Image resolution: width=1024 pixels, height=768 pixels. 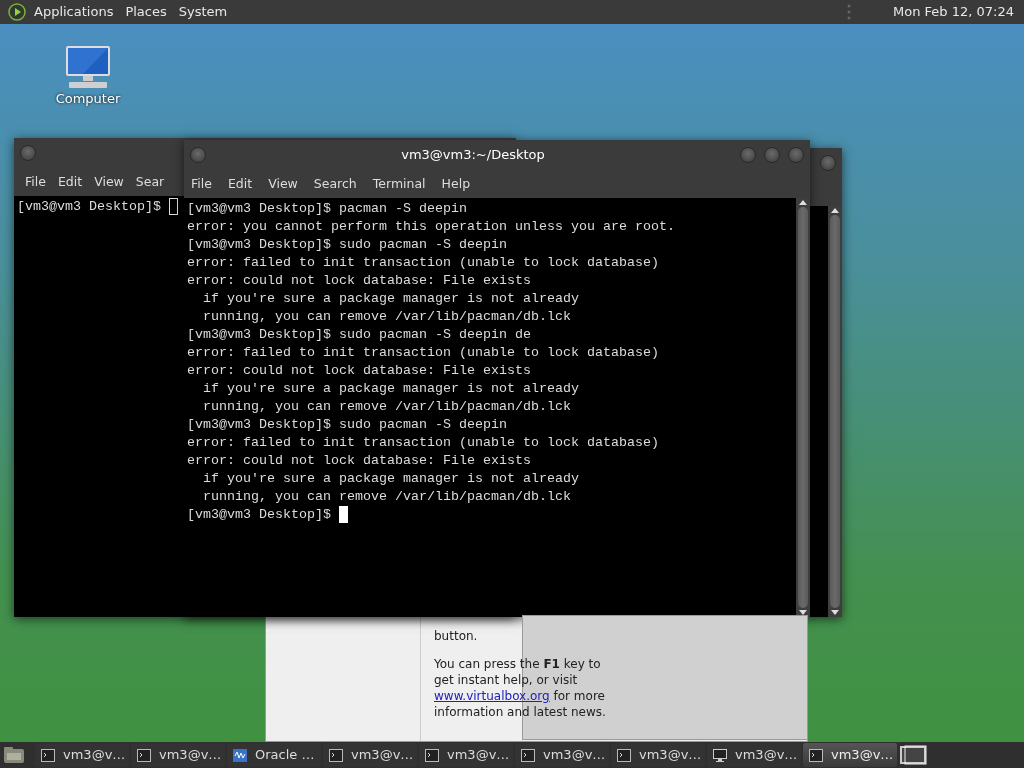 What do you see at coordinates (456, 184) in the screenshot?
I see `menu-item: Help` at bounding box center [456, 184].